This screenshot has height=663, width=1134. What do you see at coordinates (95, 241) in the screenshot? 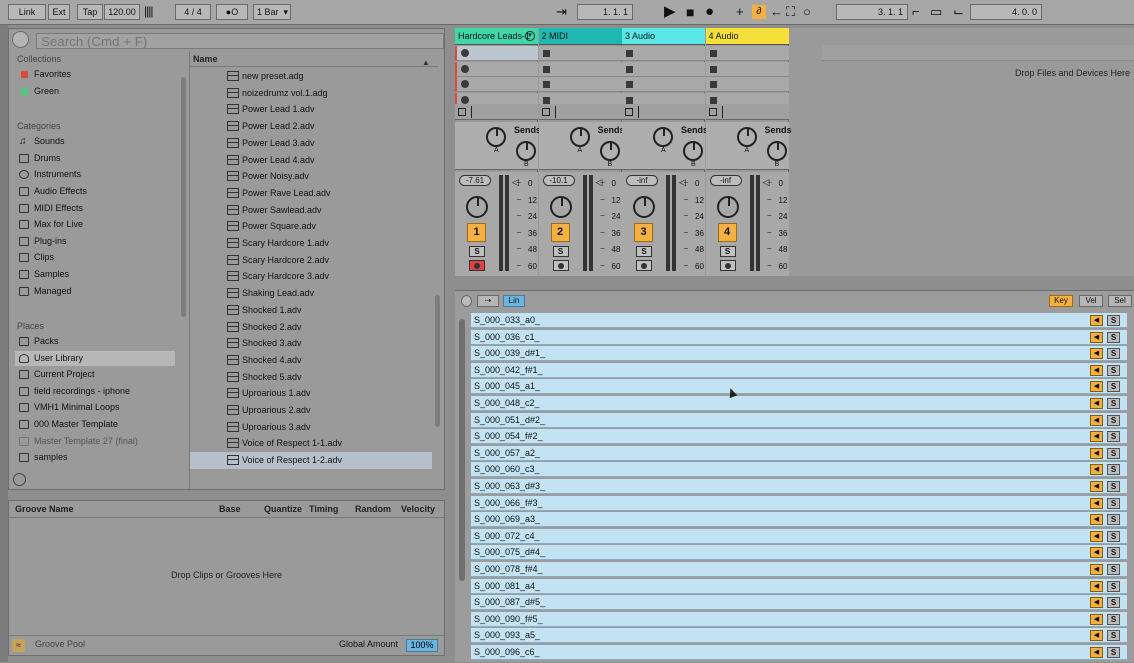
I see `category-plugins: Plug-ins` at bounding box center [95, 241].